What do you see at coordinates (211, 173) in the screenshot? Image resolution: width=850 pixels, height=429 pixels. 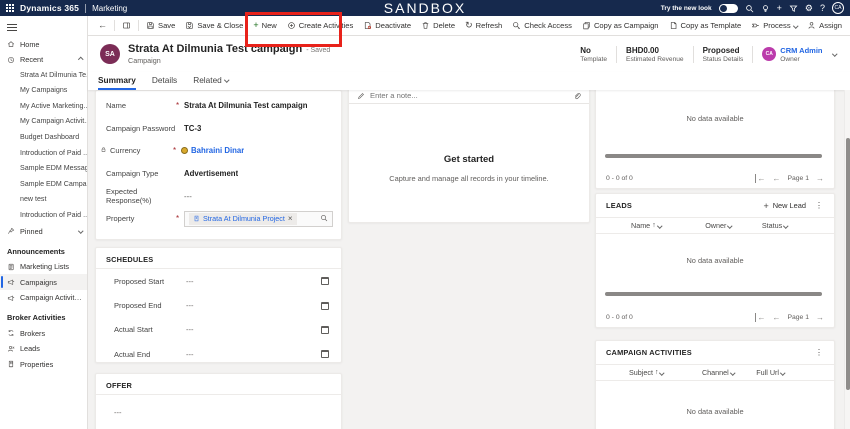 I see `campaign-type-value: Advertisement` at bounding box center [211, 173].